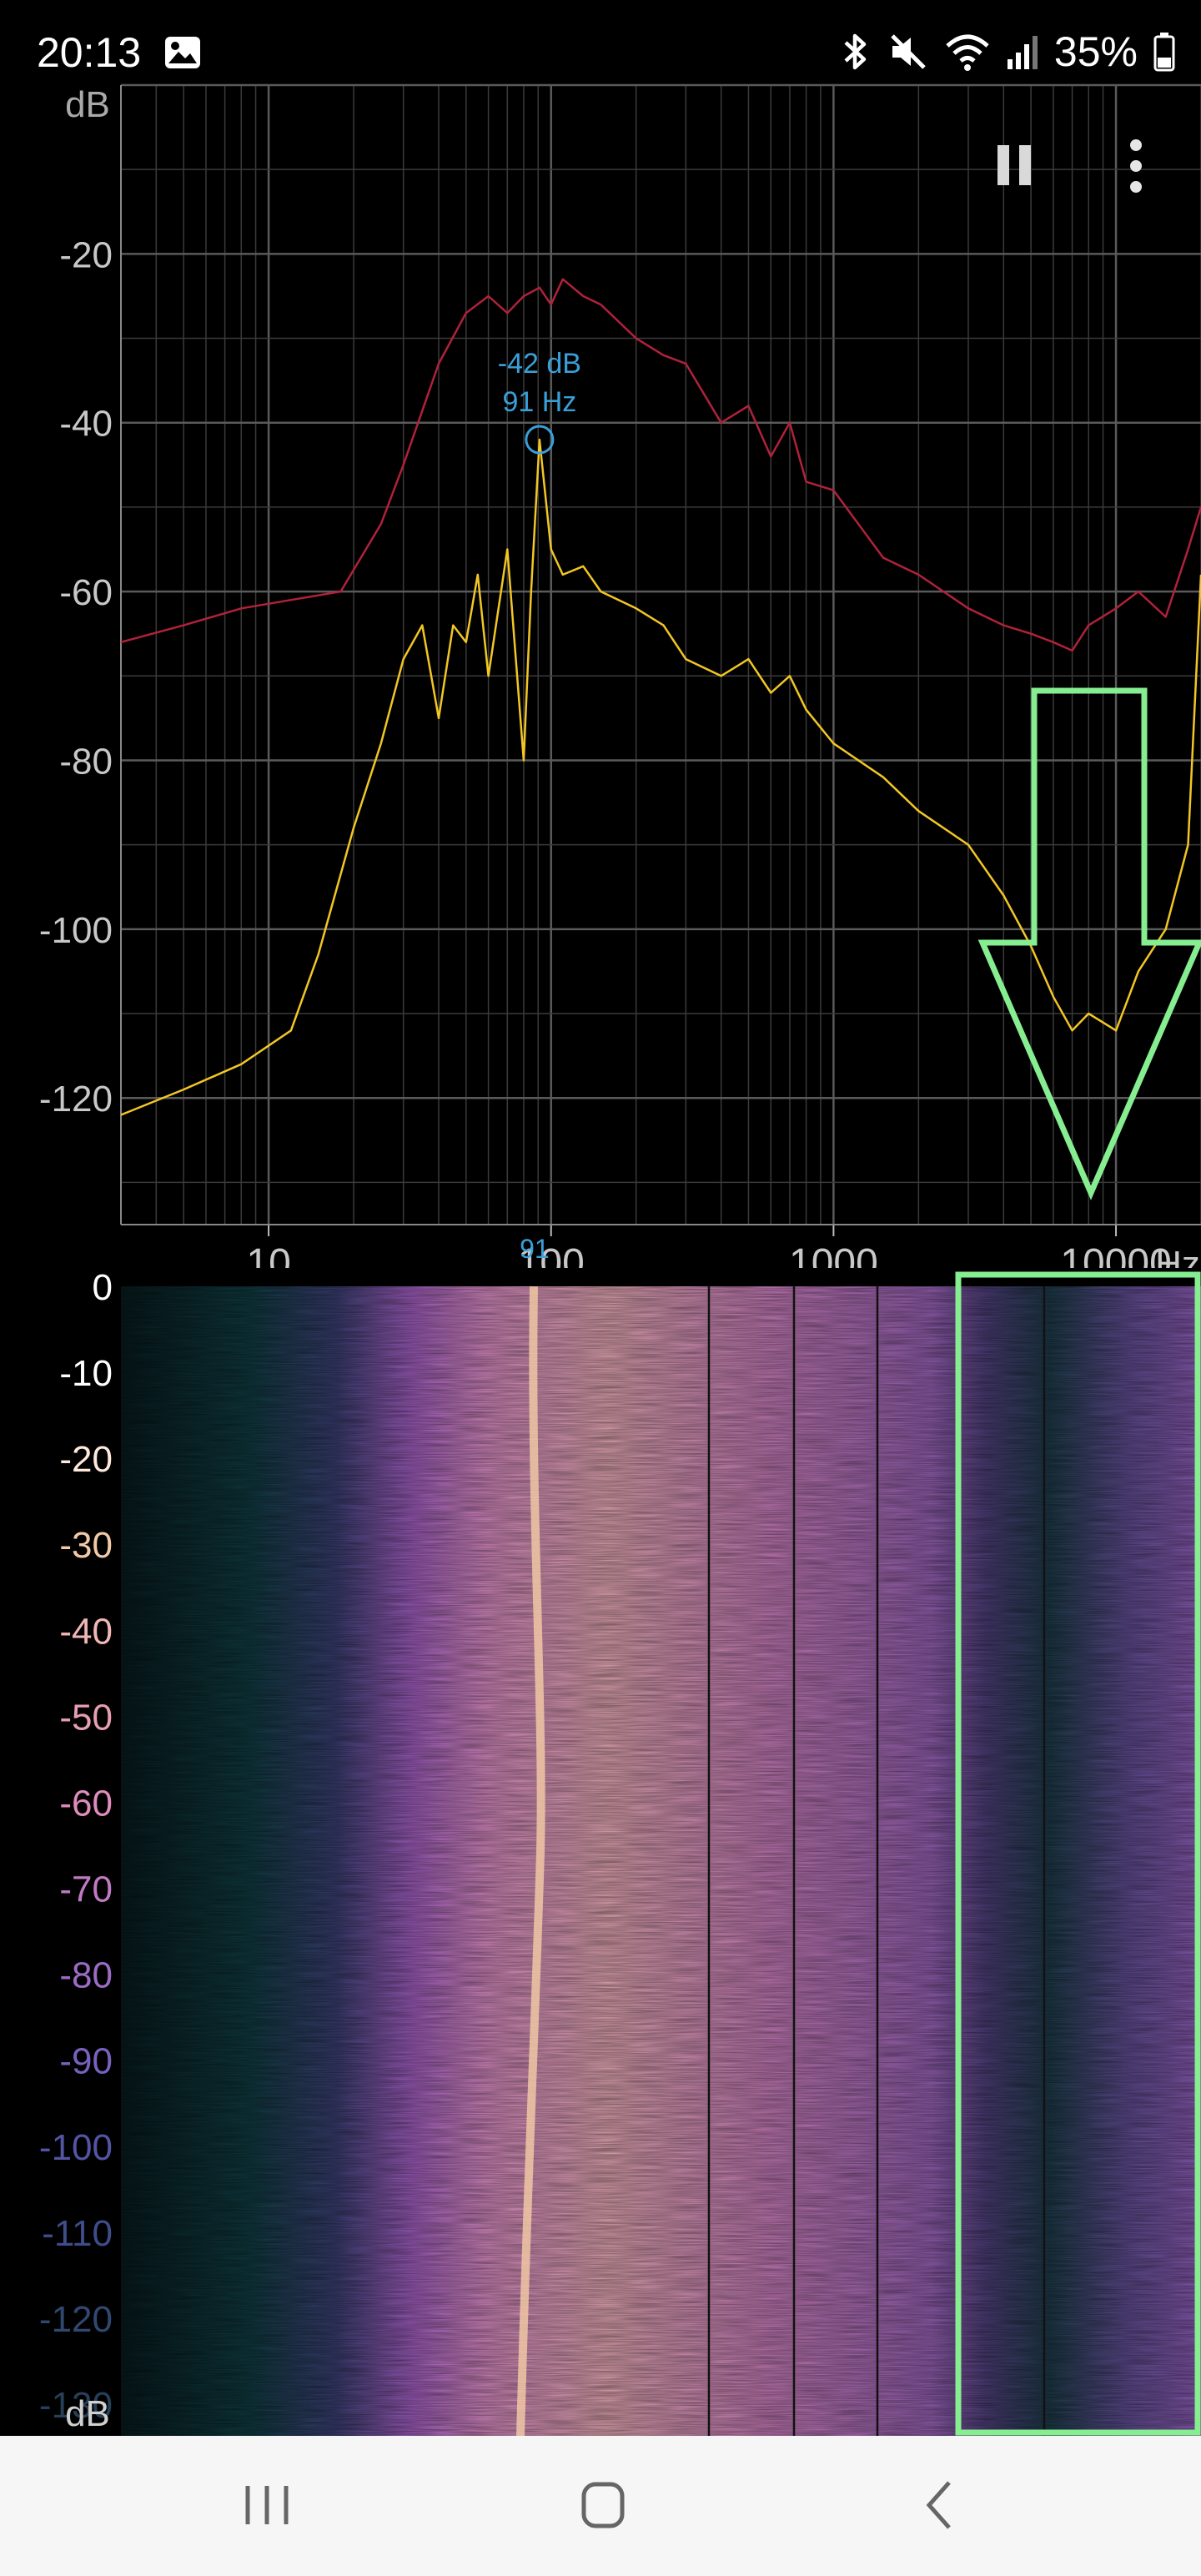 Image resolution: width=1201 pixels, height=2576 pixels. What do you see at coordinates (86, 1975) in the screenshot?
I see `spectrogram-y-tick-label: -80` at bounding box center [86, 1975].